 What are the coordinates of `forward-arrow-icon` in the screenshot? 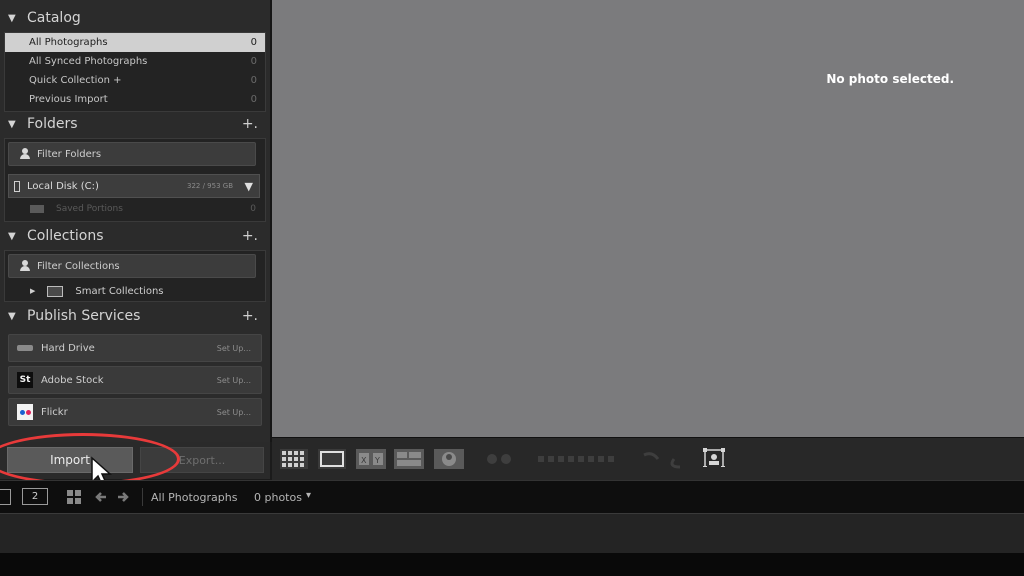 It's located at (123, 497).